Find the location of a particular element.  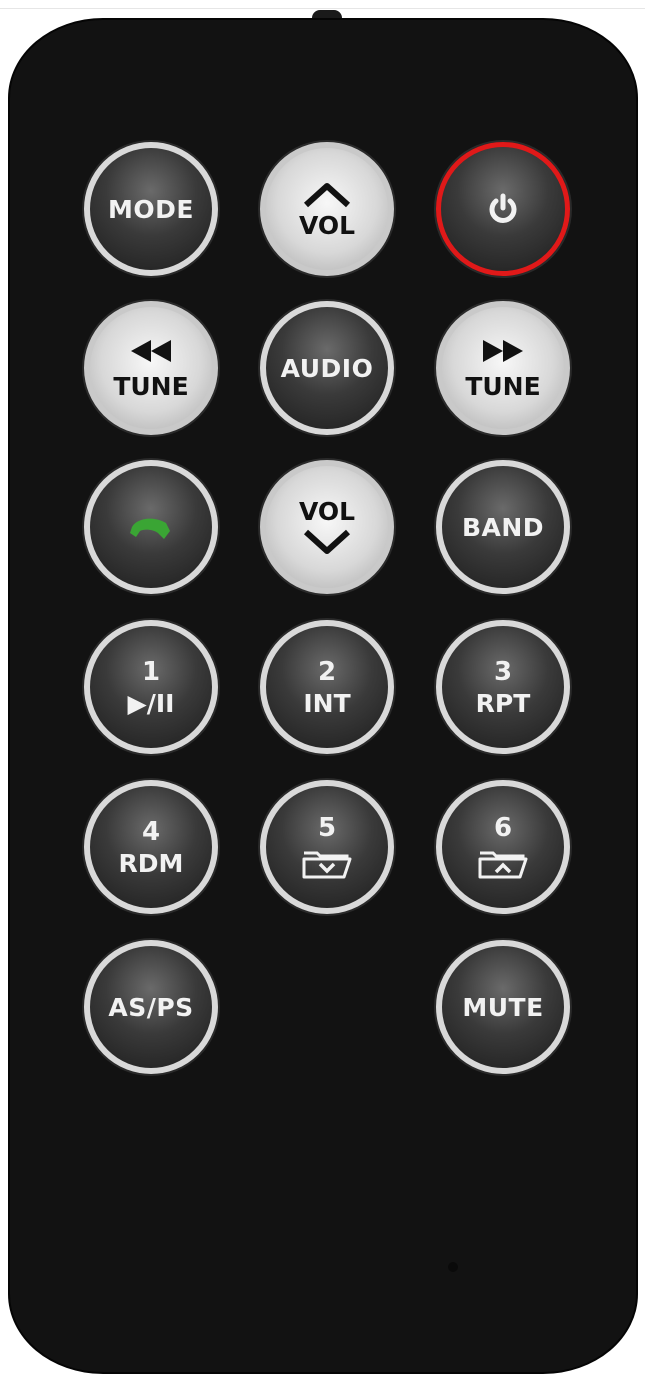

tune-back-button: TUNE is located at coordinates (151, 368).